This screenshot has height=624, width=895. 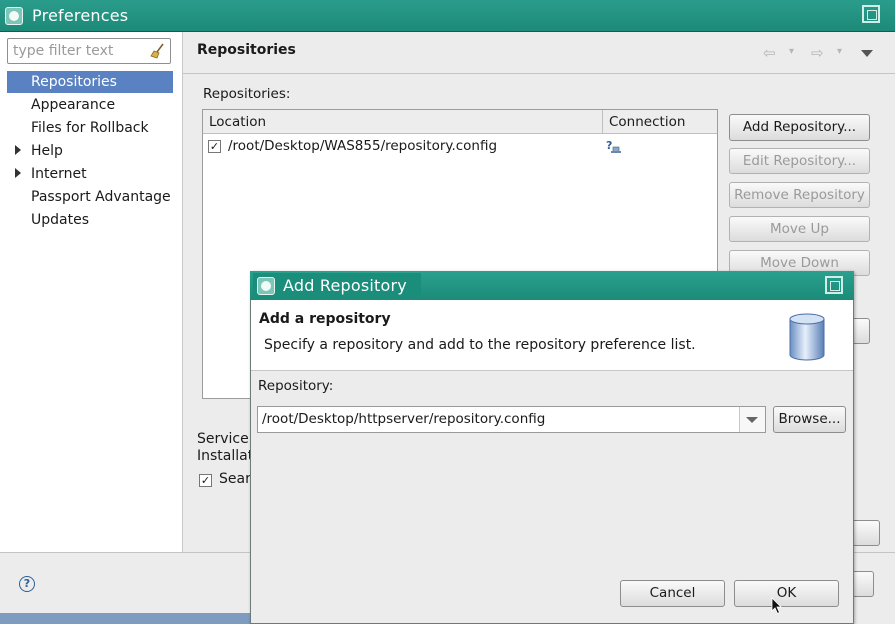 What do you see at coordinates (27, 584) in the screenshot?
I see `help-icon: ?` at bounding box center [27, 584].